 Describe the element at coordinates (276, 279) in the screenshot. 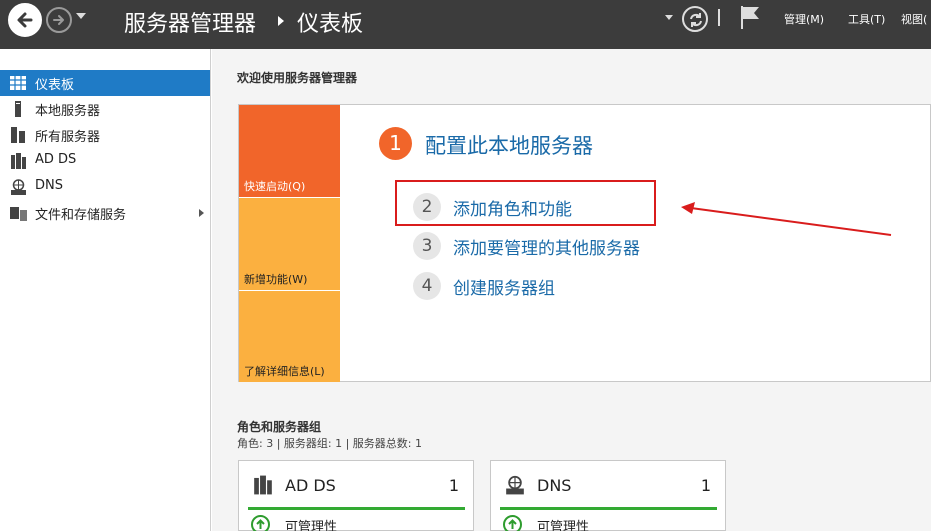

I see `tab-label: 新增功能(W)` at that location.